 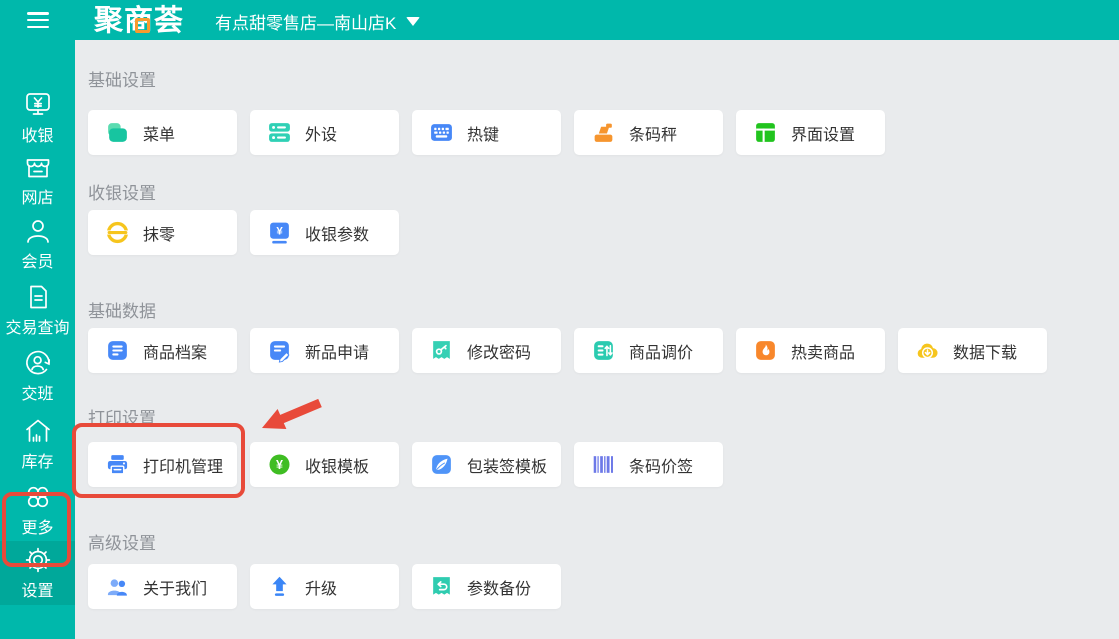 What do you see at coordinates (38, 431) in the screenshot?
I see `warehouse-icon` at bounding box center [38, 431].